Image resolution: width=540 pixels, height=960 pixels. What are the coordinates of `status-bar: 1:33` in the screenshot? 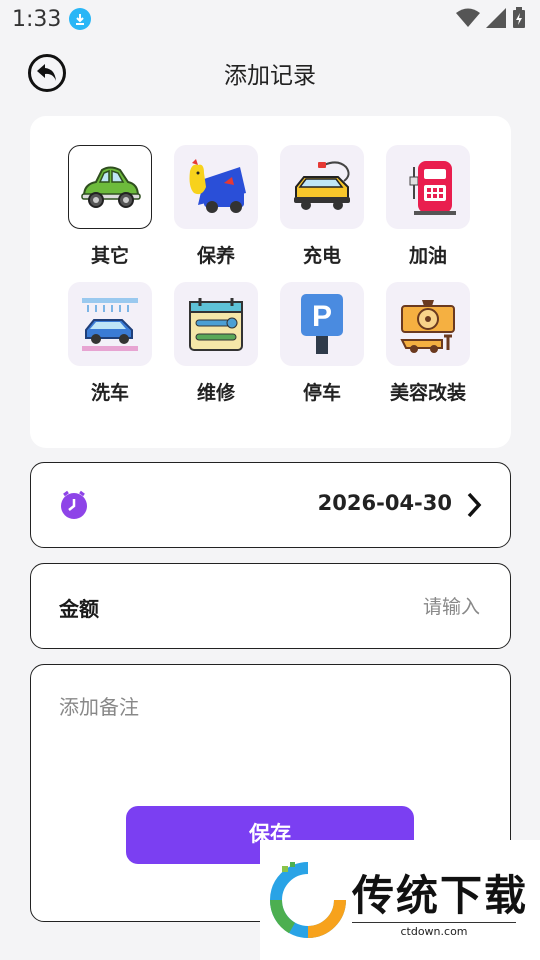 It's located at (270, 19).